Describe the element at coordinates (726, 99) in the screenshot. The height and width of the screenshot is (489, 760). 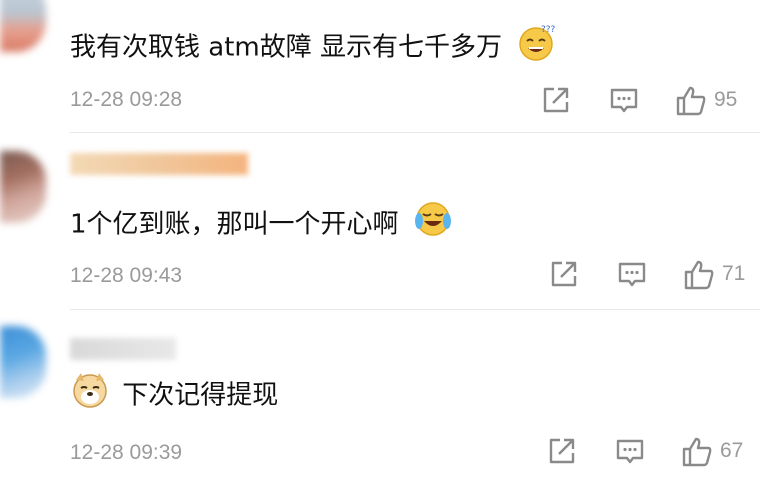
I see `like-count: 95` at that location.